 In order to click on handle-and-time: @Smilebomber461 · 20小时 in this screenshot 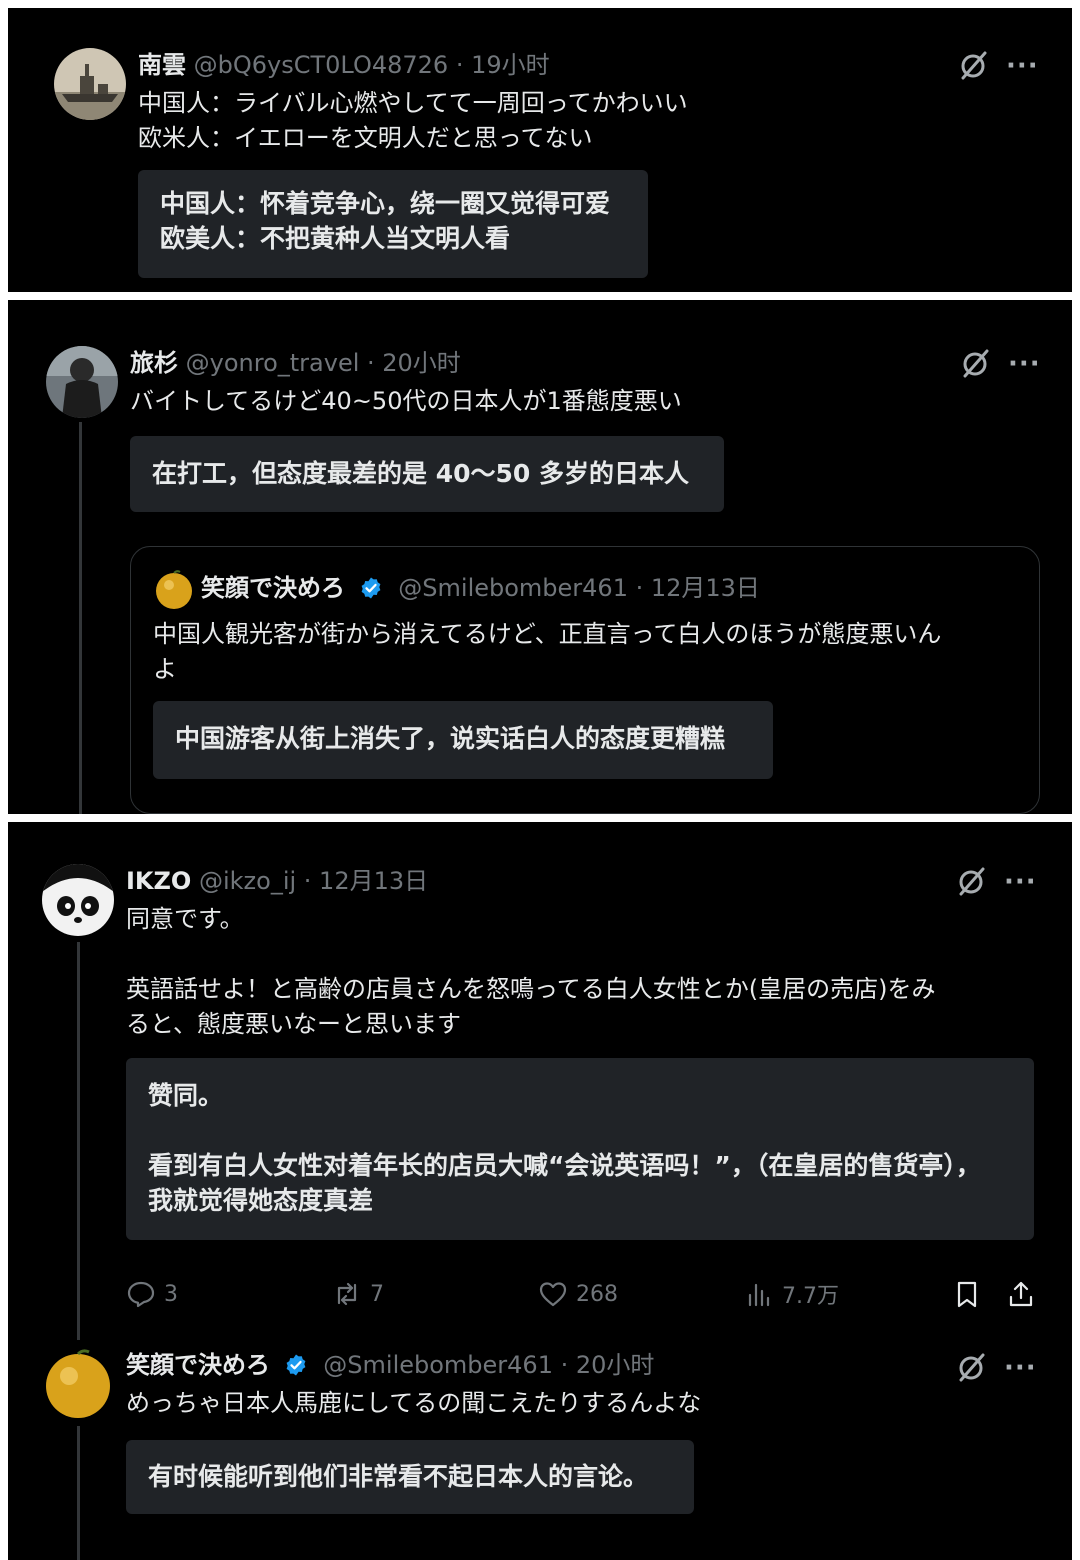, I will do `click(488, 1365)`.